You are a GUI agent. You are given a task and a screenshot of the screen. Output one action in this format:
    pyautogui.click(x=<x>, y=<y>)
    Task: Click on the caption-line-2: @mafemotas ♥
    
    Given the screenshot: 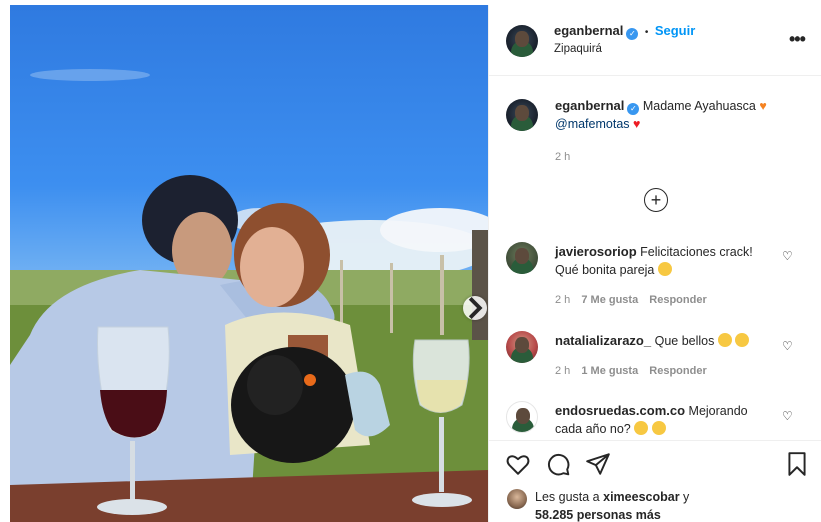 What is the action you would take?
    pyautogui.click(x=597, y=124)
    